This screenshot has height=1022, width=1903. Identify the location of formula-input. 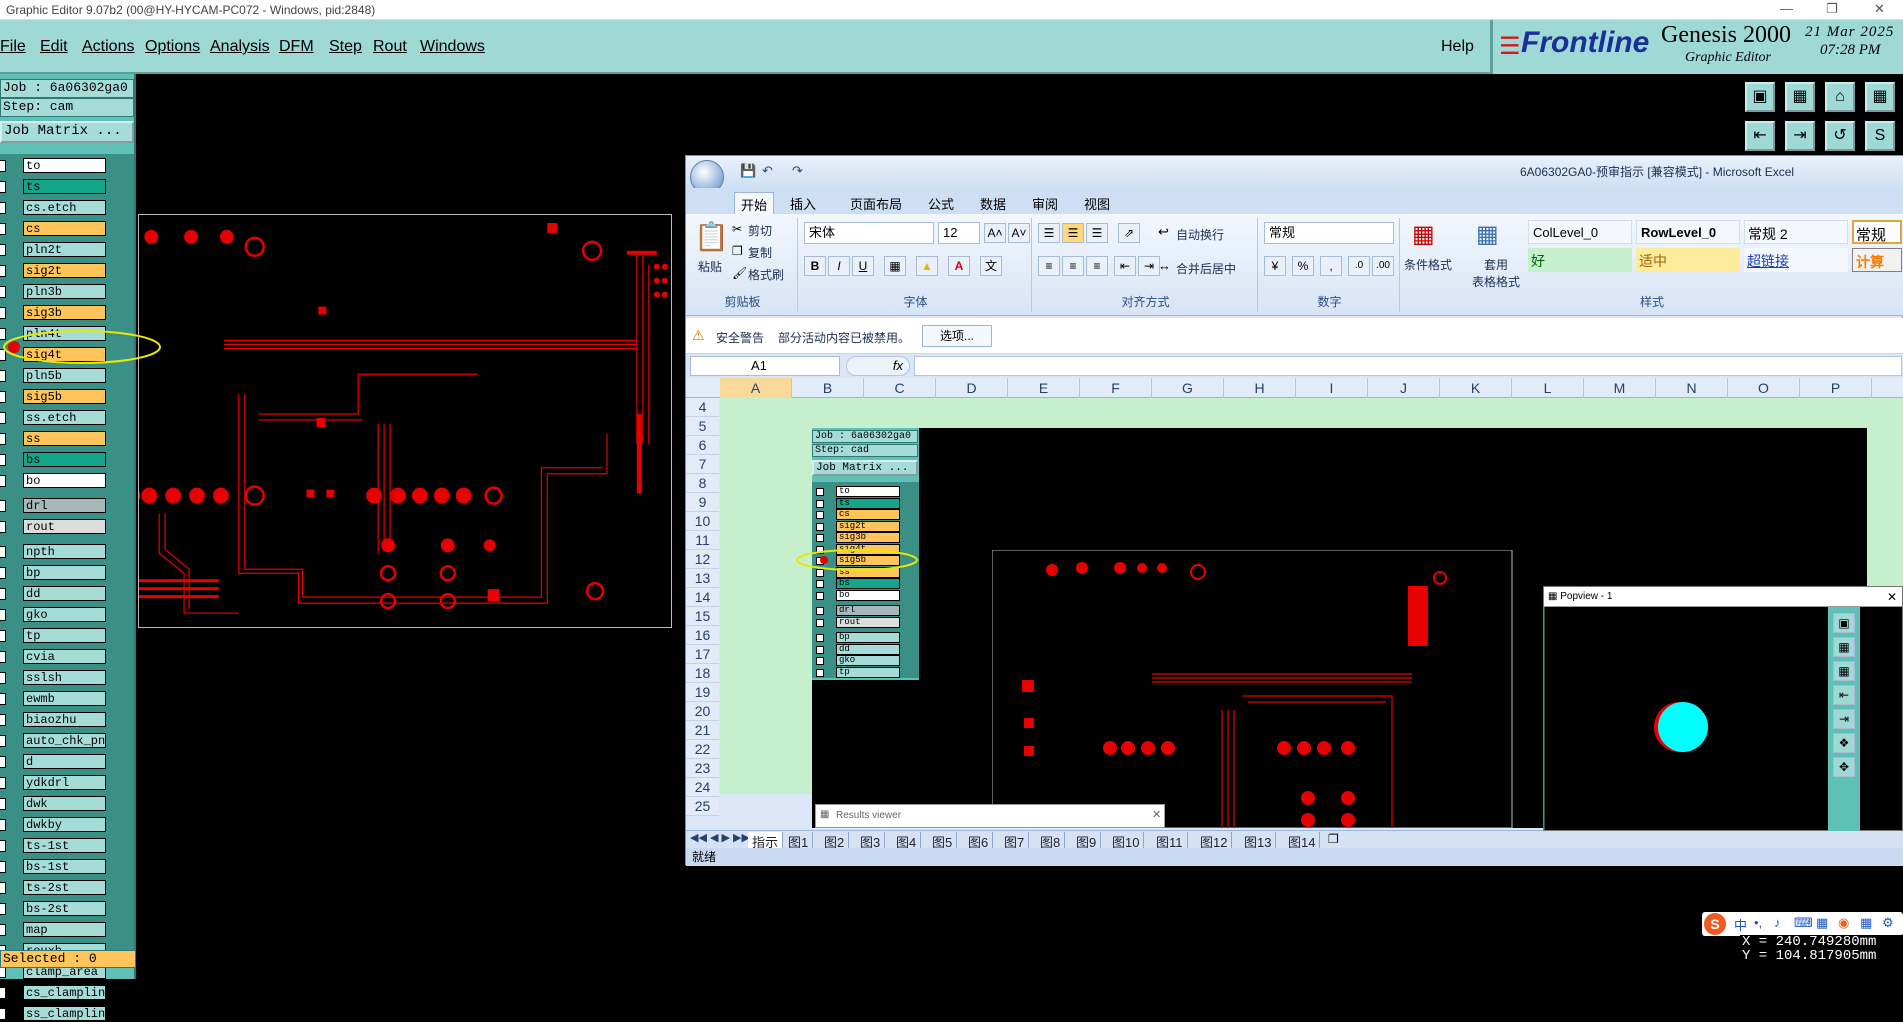
(1408, 366).